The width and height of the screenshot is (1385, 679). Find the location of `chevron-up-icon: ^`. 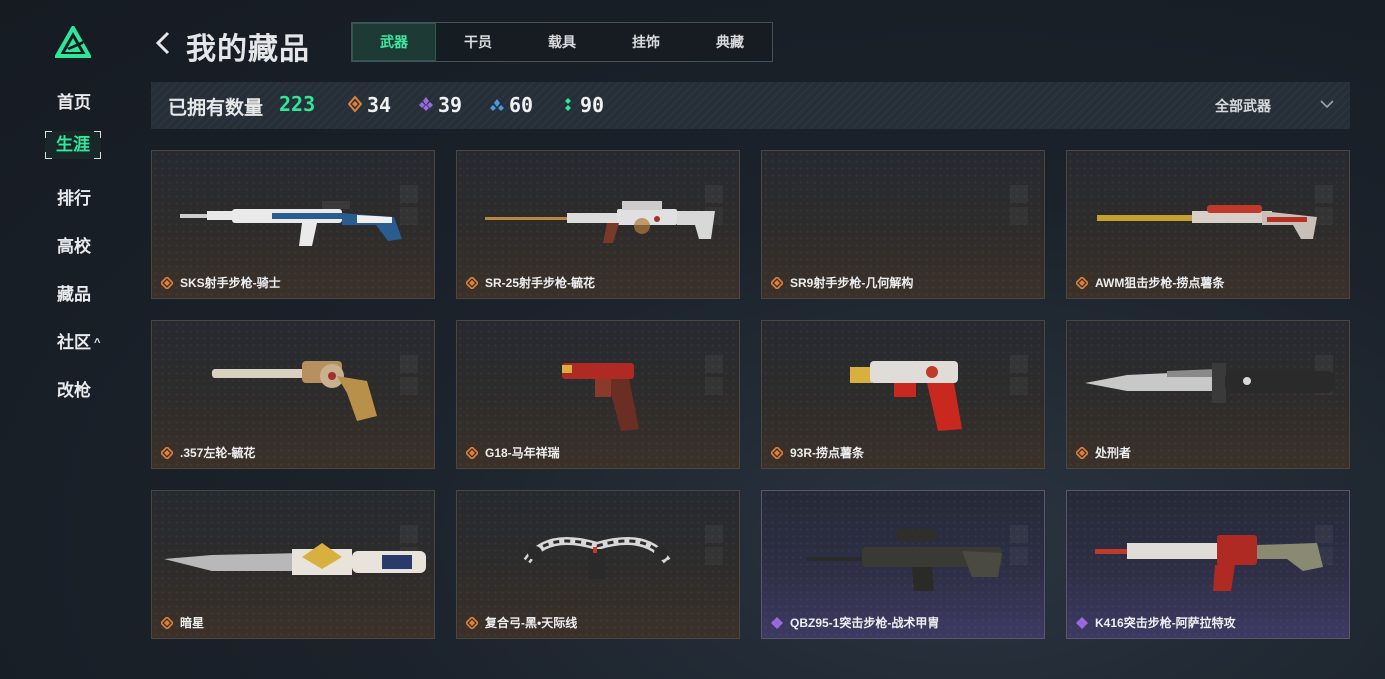

chevron-up-icon: ^ is located at coordinates (97, 343).